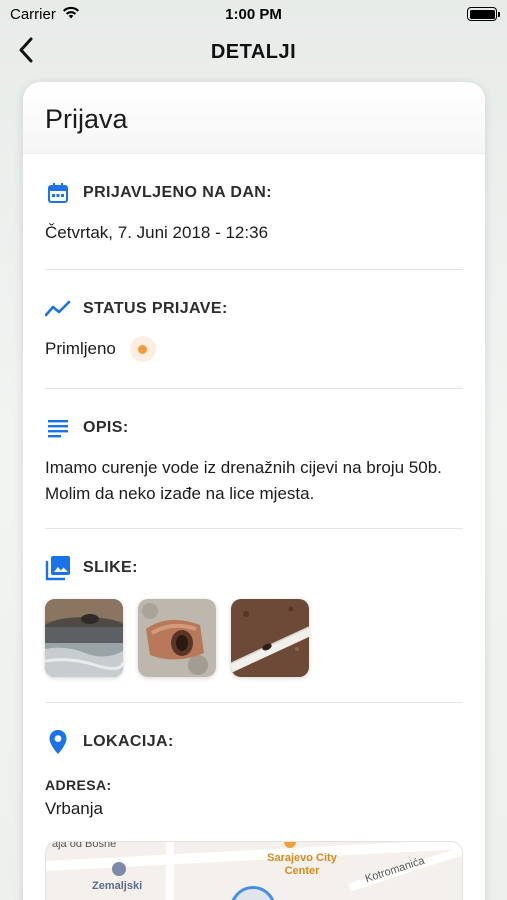  I want to click on trending-icon, so click(58, 309).